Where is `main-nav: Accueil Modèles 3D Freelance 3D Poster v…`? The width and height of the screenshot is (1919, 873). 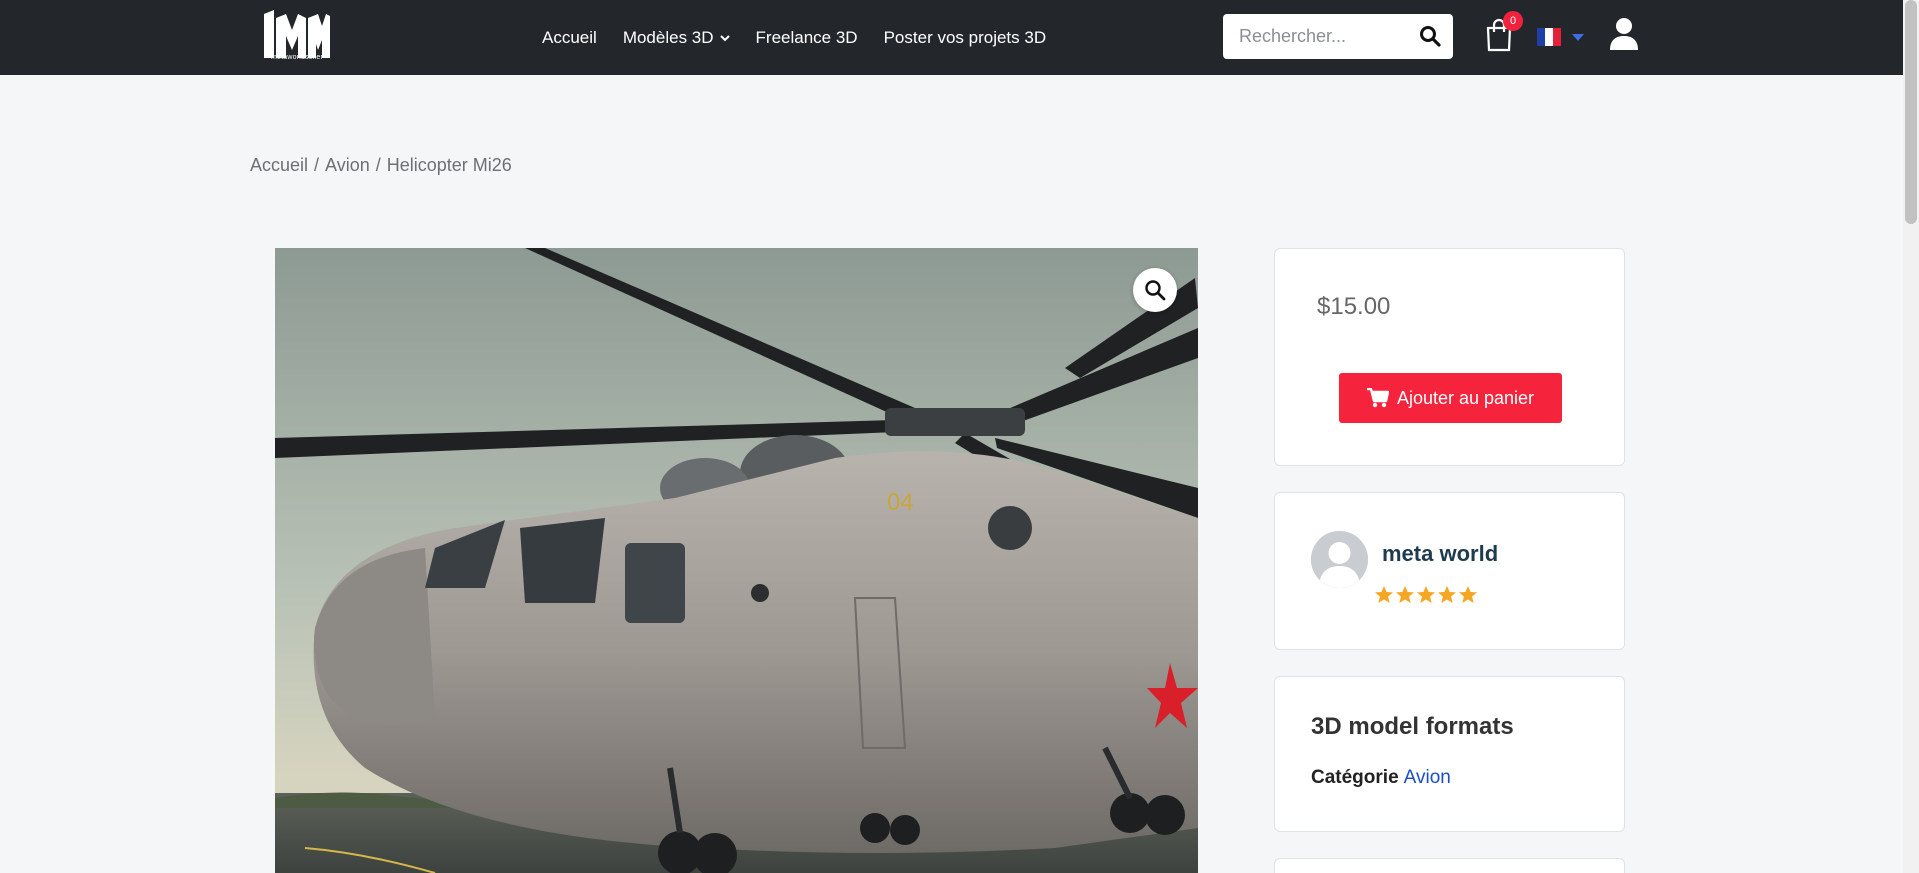 main-nav: Accueil Modèles 3D Freelance 3D Poster v… is located at coordinates (794, 37).